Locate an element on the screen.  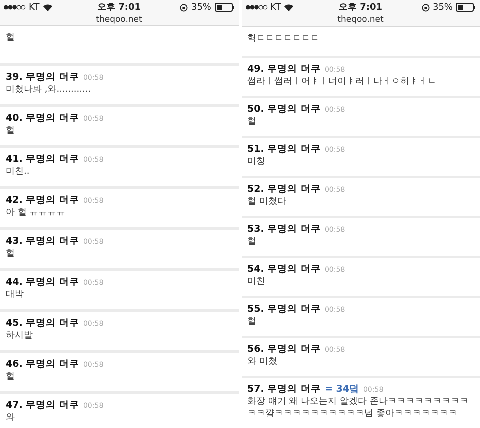
comment-text: 와 미쳤 is located at coordinates (263, 362).